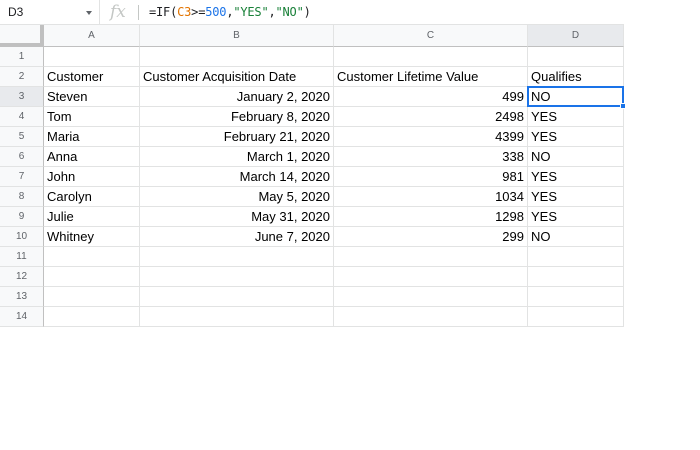 The image size is (700, 450). Describe the element at coordinates (431, 137) in the screenshot. I see `cell-c5: 4399` at that location.